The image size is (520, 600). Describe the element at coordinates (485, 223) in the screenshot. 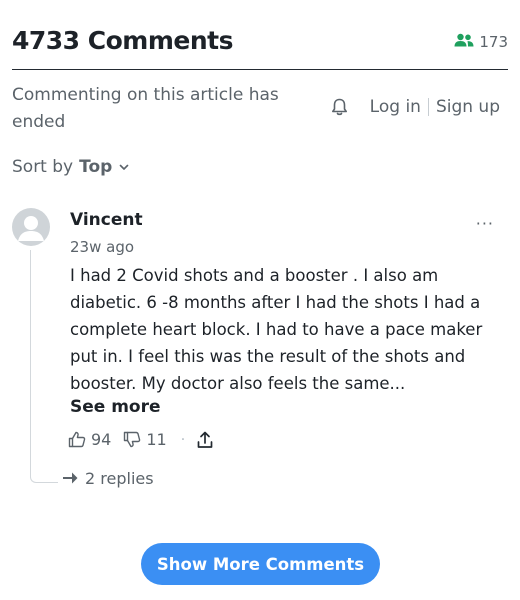

I see `more-options-icon: ···` at that location.